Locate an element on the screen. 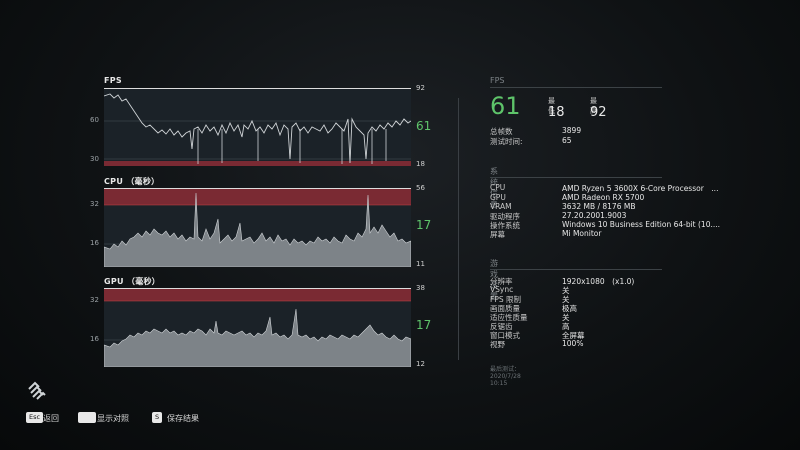 Image resolution: width=800 pixels, height=450 pixels. gpu-graph-svg is located at coordinates (257, 328).